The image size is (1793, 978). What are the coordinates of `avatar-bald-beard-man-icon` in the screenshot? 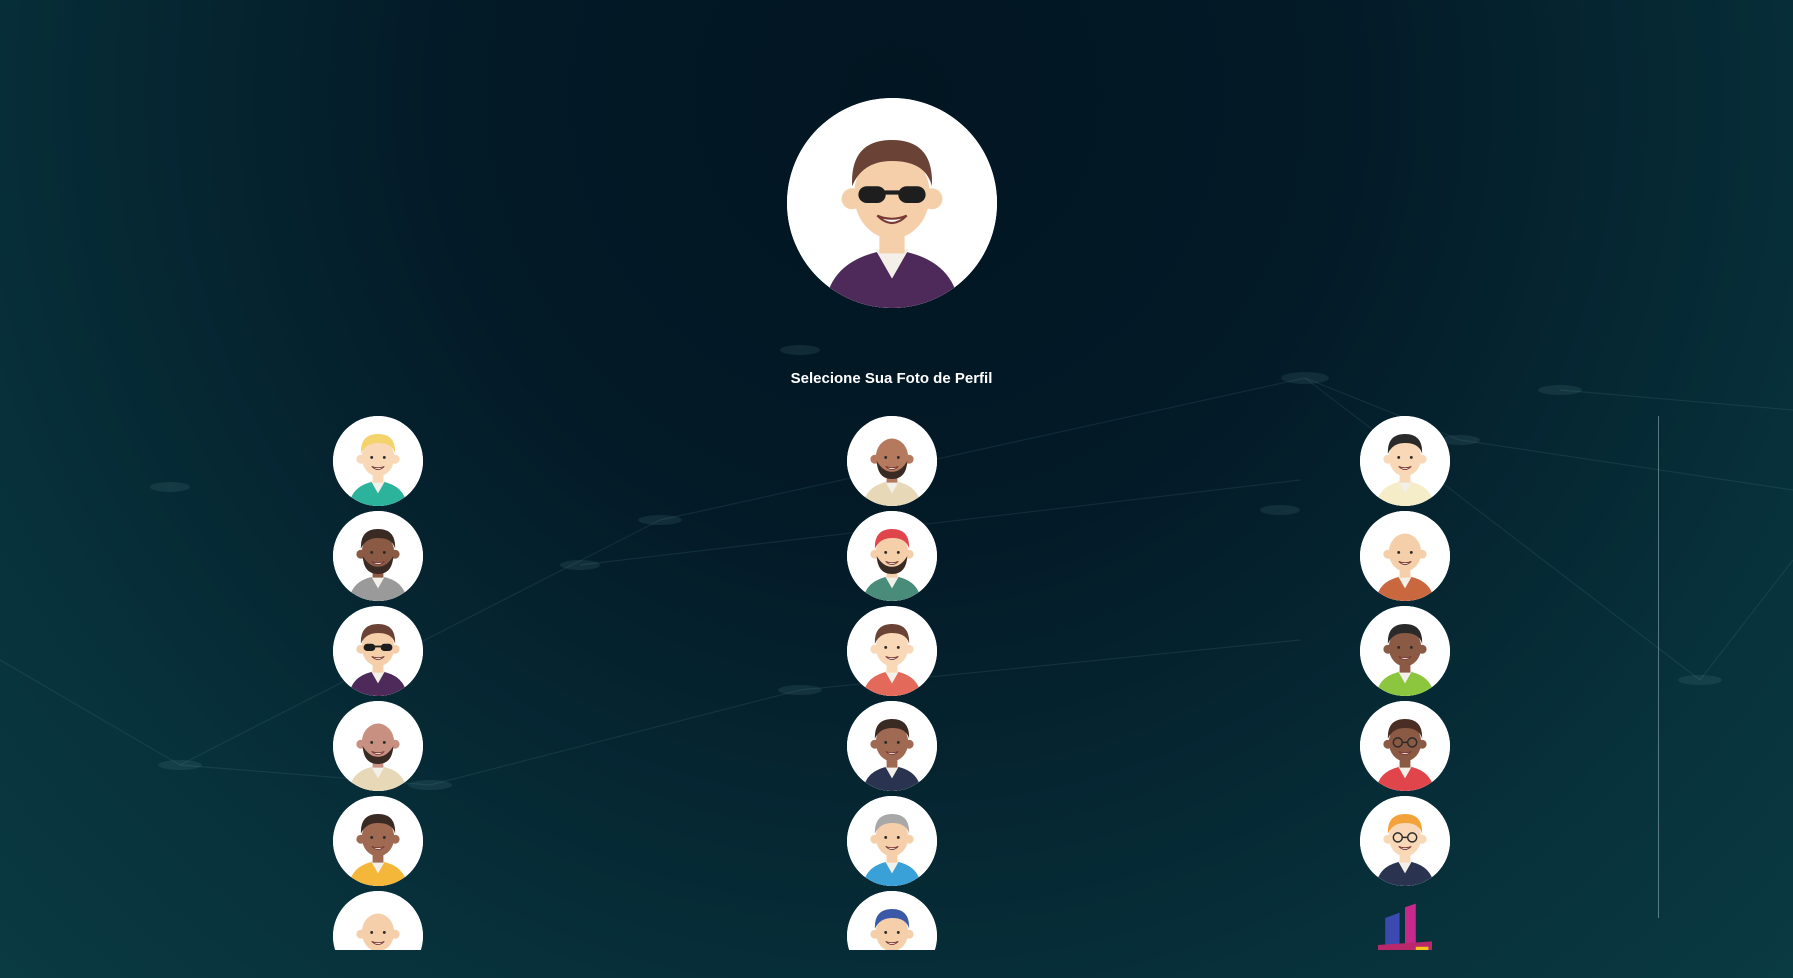 It's located at (378, 746).